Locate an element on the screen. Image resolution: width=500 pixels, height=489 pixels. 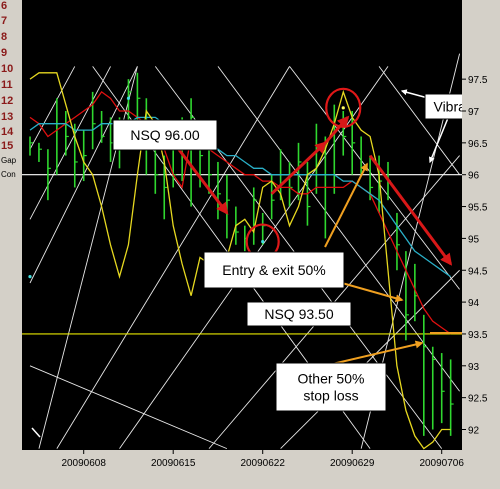
annotation-text: Entry & exit 50% is located at coordinates (274, 270).